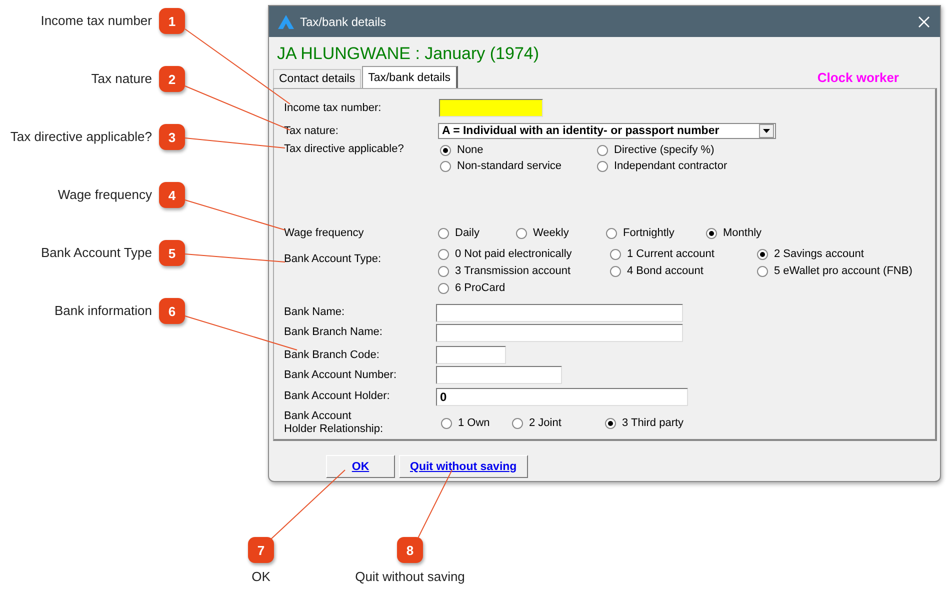 The height and width of the screenshot is (601, 949). What do you see at coordinates (334, 332) in the screenshot?
I see `field-label: Bank Branch Name:` at bounding box center [334, 332].